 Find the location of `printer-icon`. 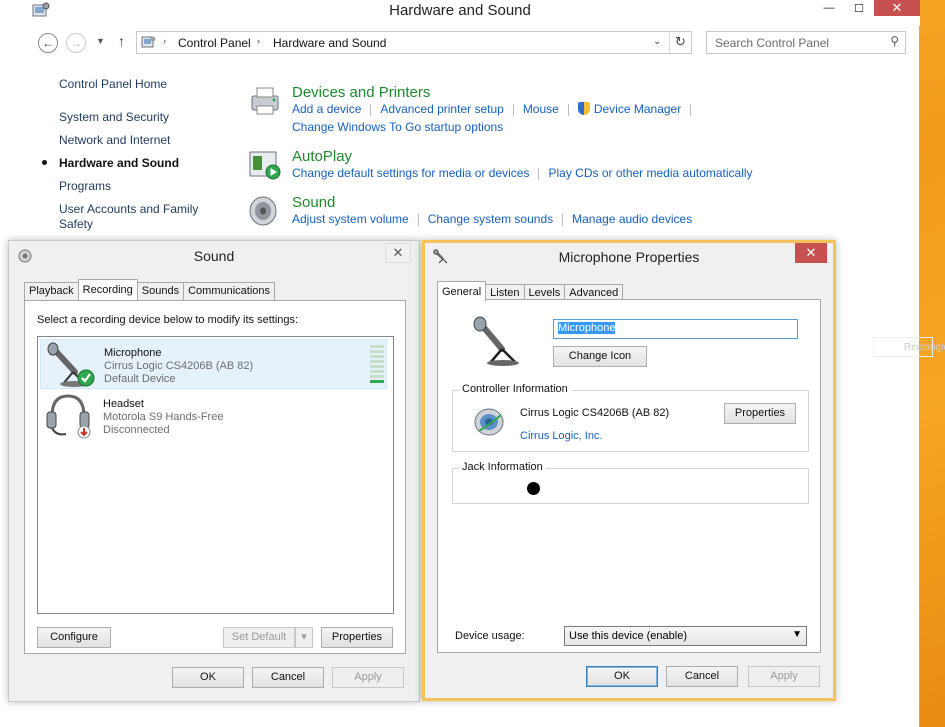

printer-icon is located at coordinates (265, 101).